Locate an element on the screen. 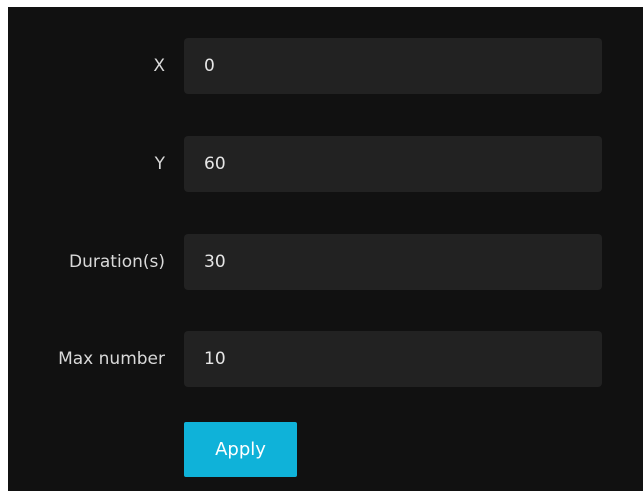 The height and width of the screenshot is (498, 643). duration-label: Duration(s) is located at coordinates (117, 262).